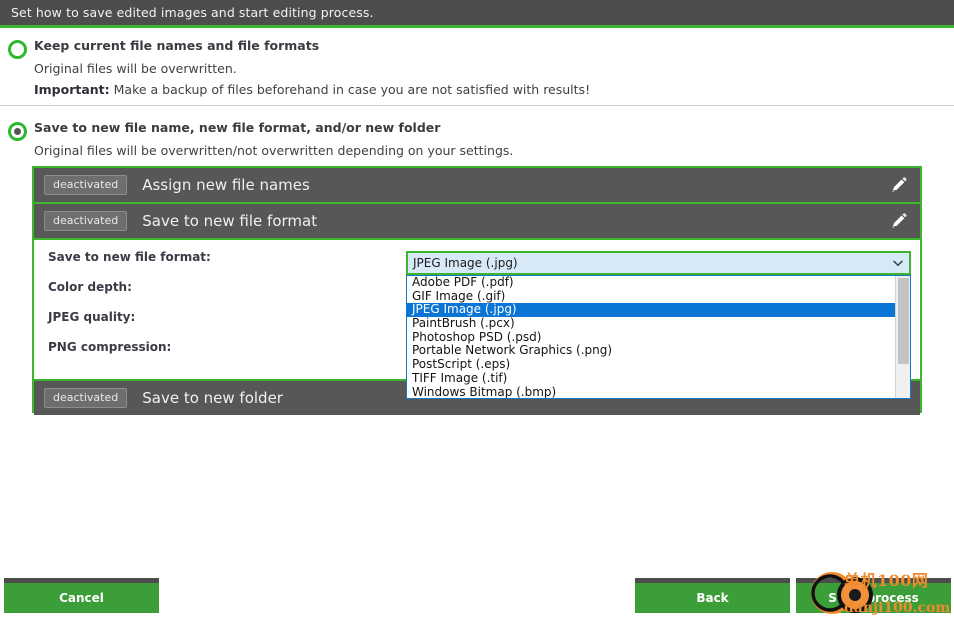 This screenshot has width=954, height=618. Describe the element at coordinates (477, 186) in the screenshot. I see `strip-assign-new-file-names: deactivated Assign new file names` at that location.